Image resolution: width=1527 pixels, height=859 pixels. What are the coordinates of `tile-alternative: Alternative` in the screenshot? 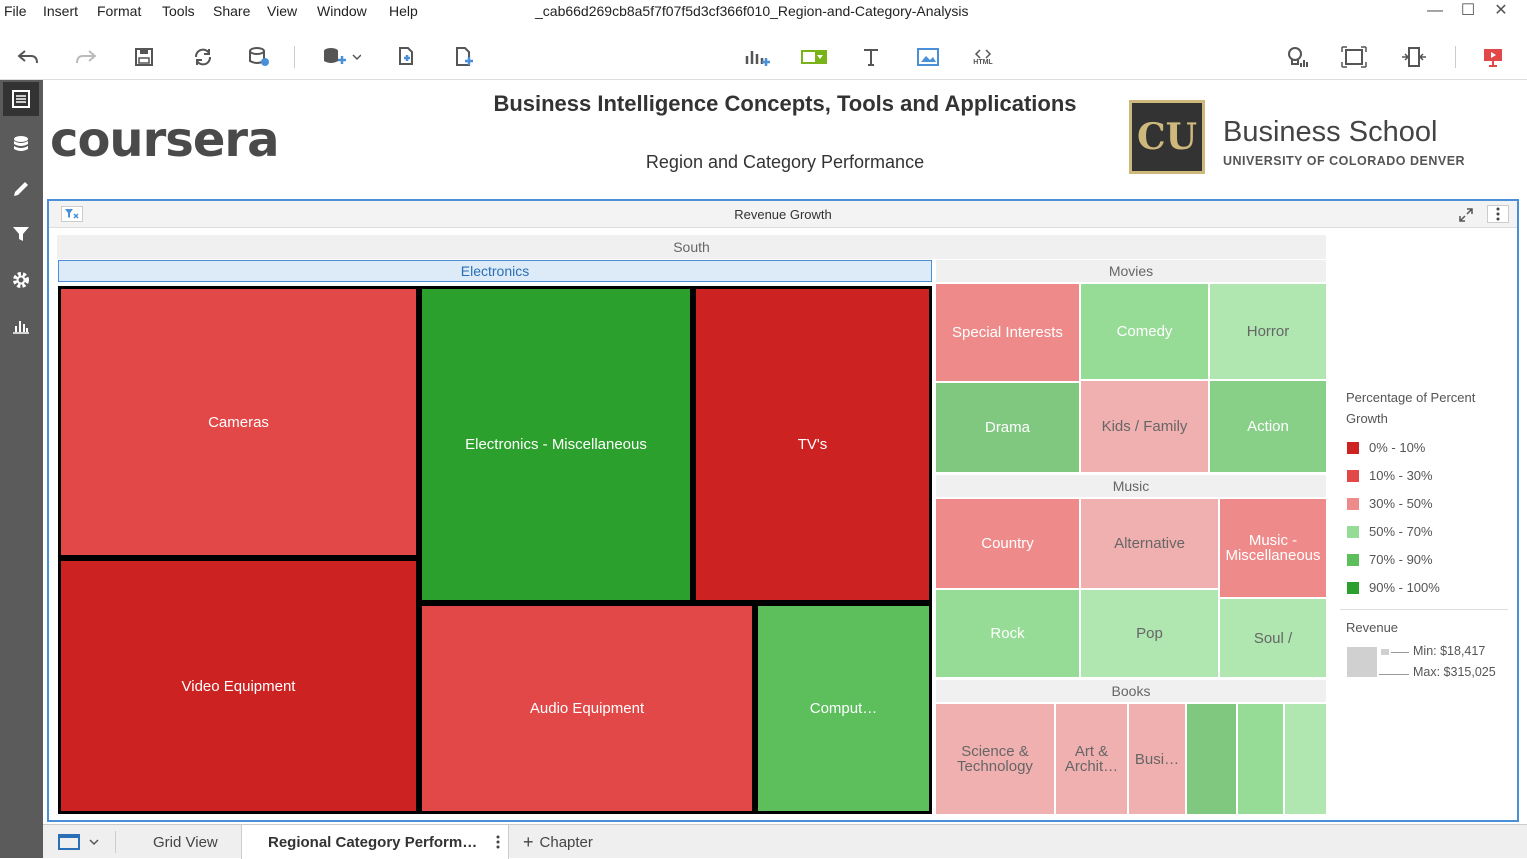 It's located at (1149, 543).